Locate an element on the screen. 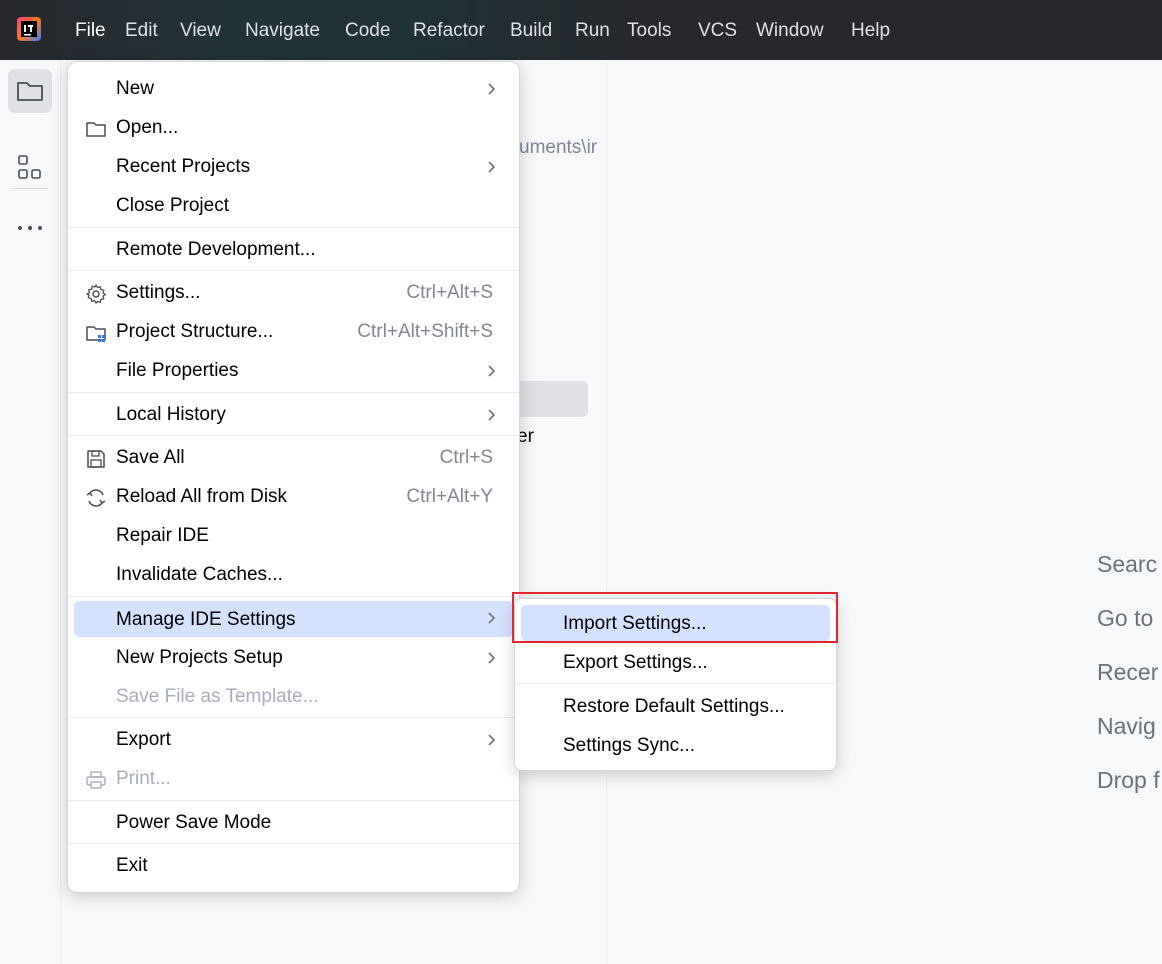 The width and height of the screenshot is (1162, 964). structure-icon is located at coordinates (29, 167).